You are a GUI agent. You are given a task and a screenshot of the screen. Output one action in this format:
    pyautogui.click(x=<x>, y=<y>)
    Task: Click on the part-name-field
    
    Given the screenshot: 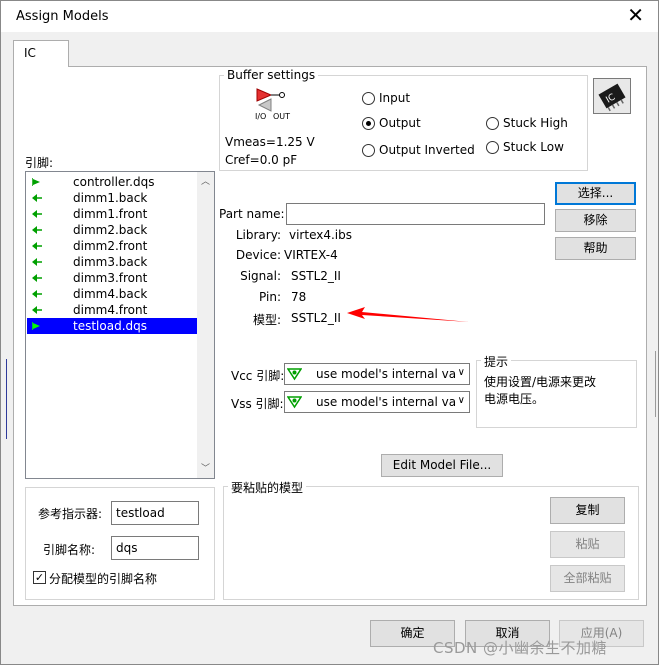 What is the action you would take?
    pyautogui.click(x=415, y=214)
    